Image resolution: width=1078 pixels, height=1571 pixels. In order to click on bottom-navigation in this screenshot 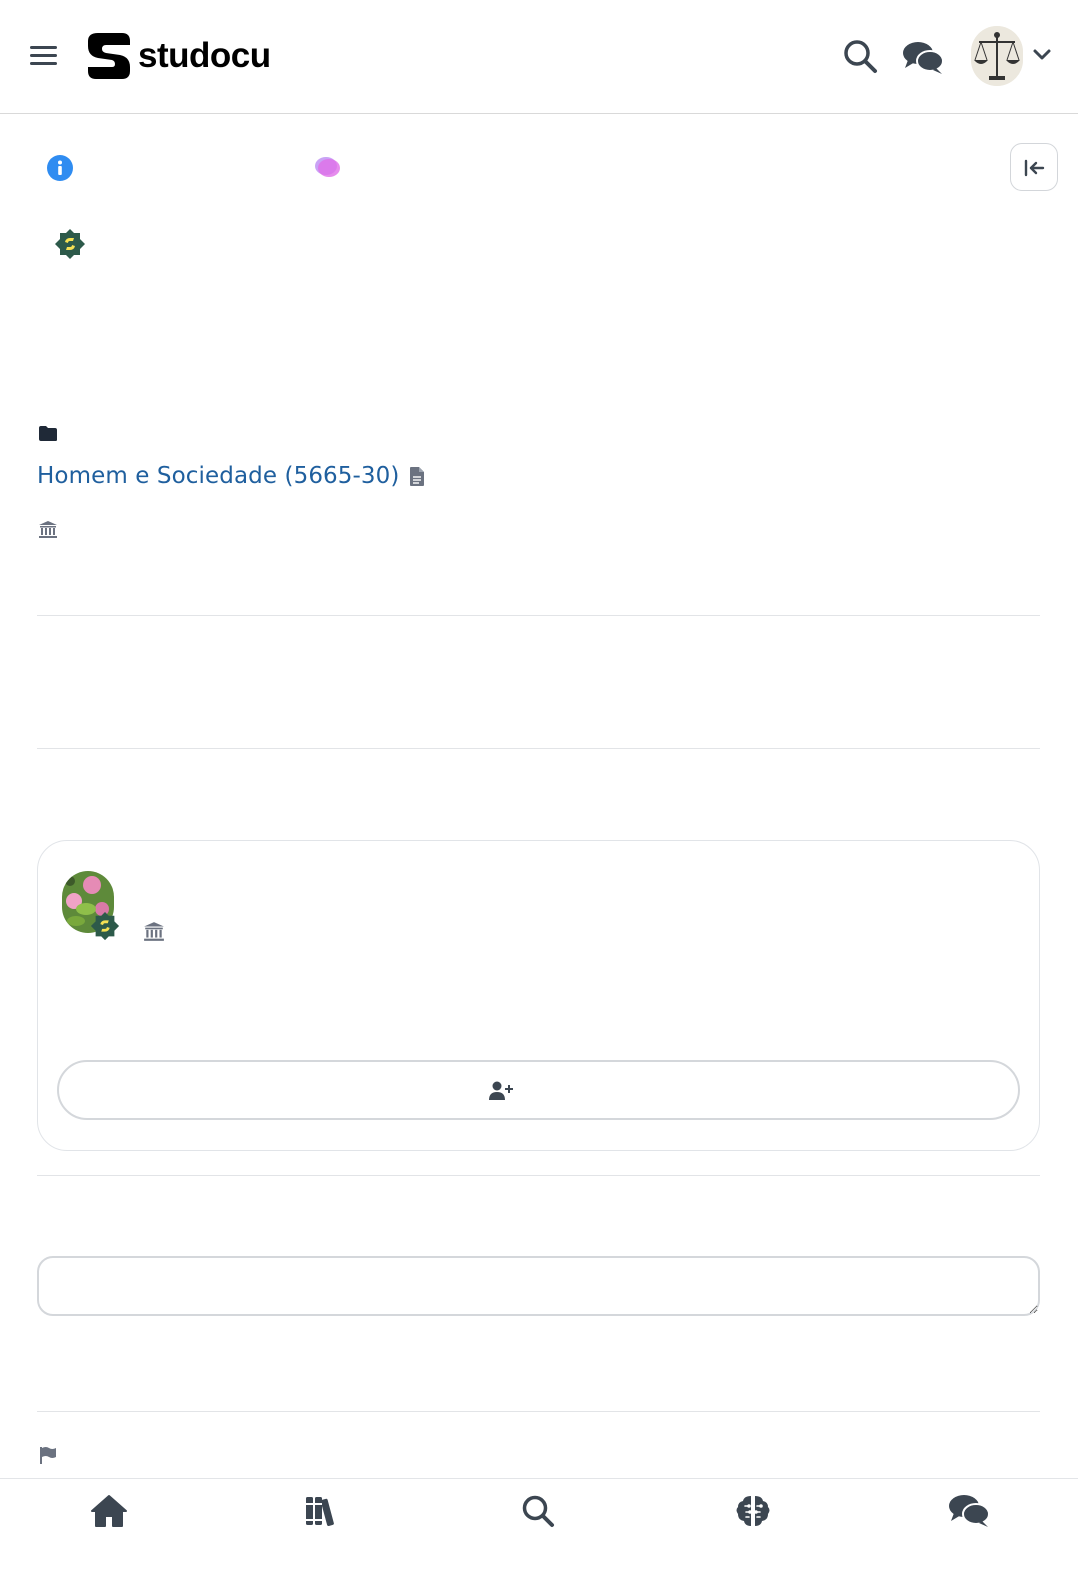, I will do `click(539, 1524)`.